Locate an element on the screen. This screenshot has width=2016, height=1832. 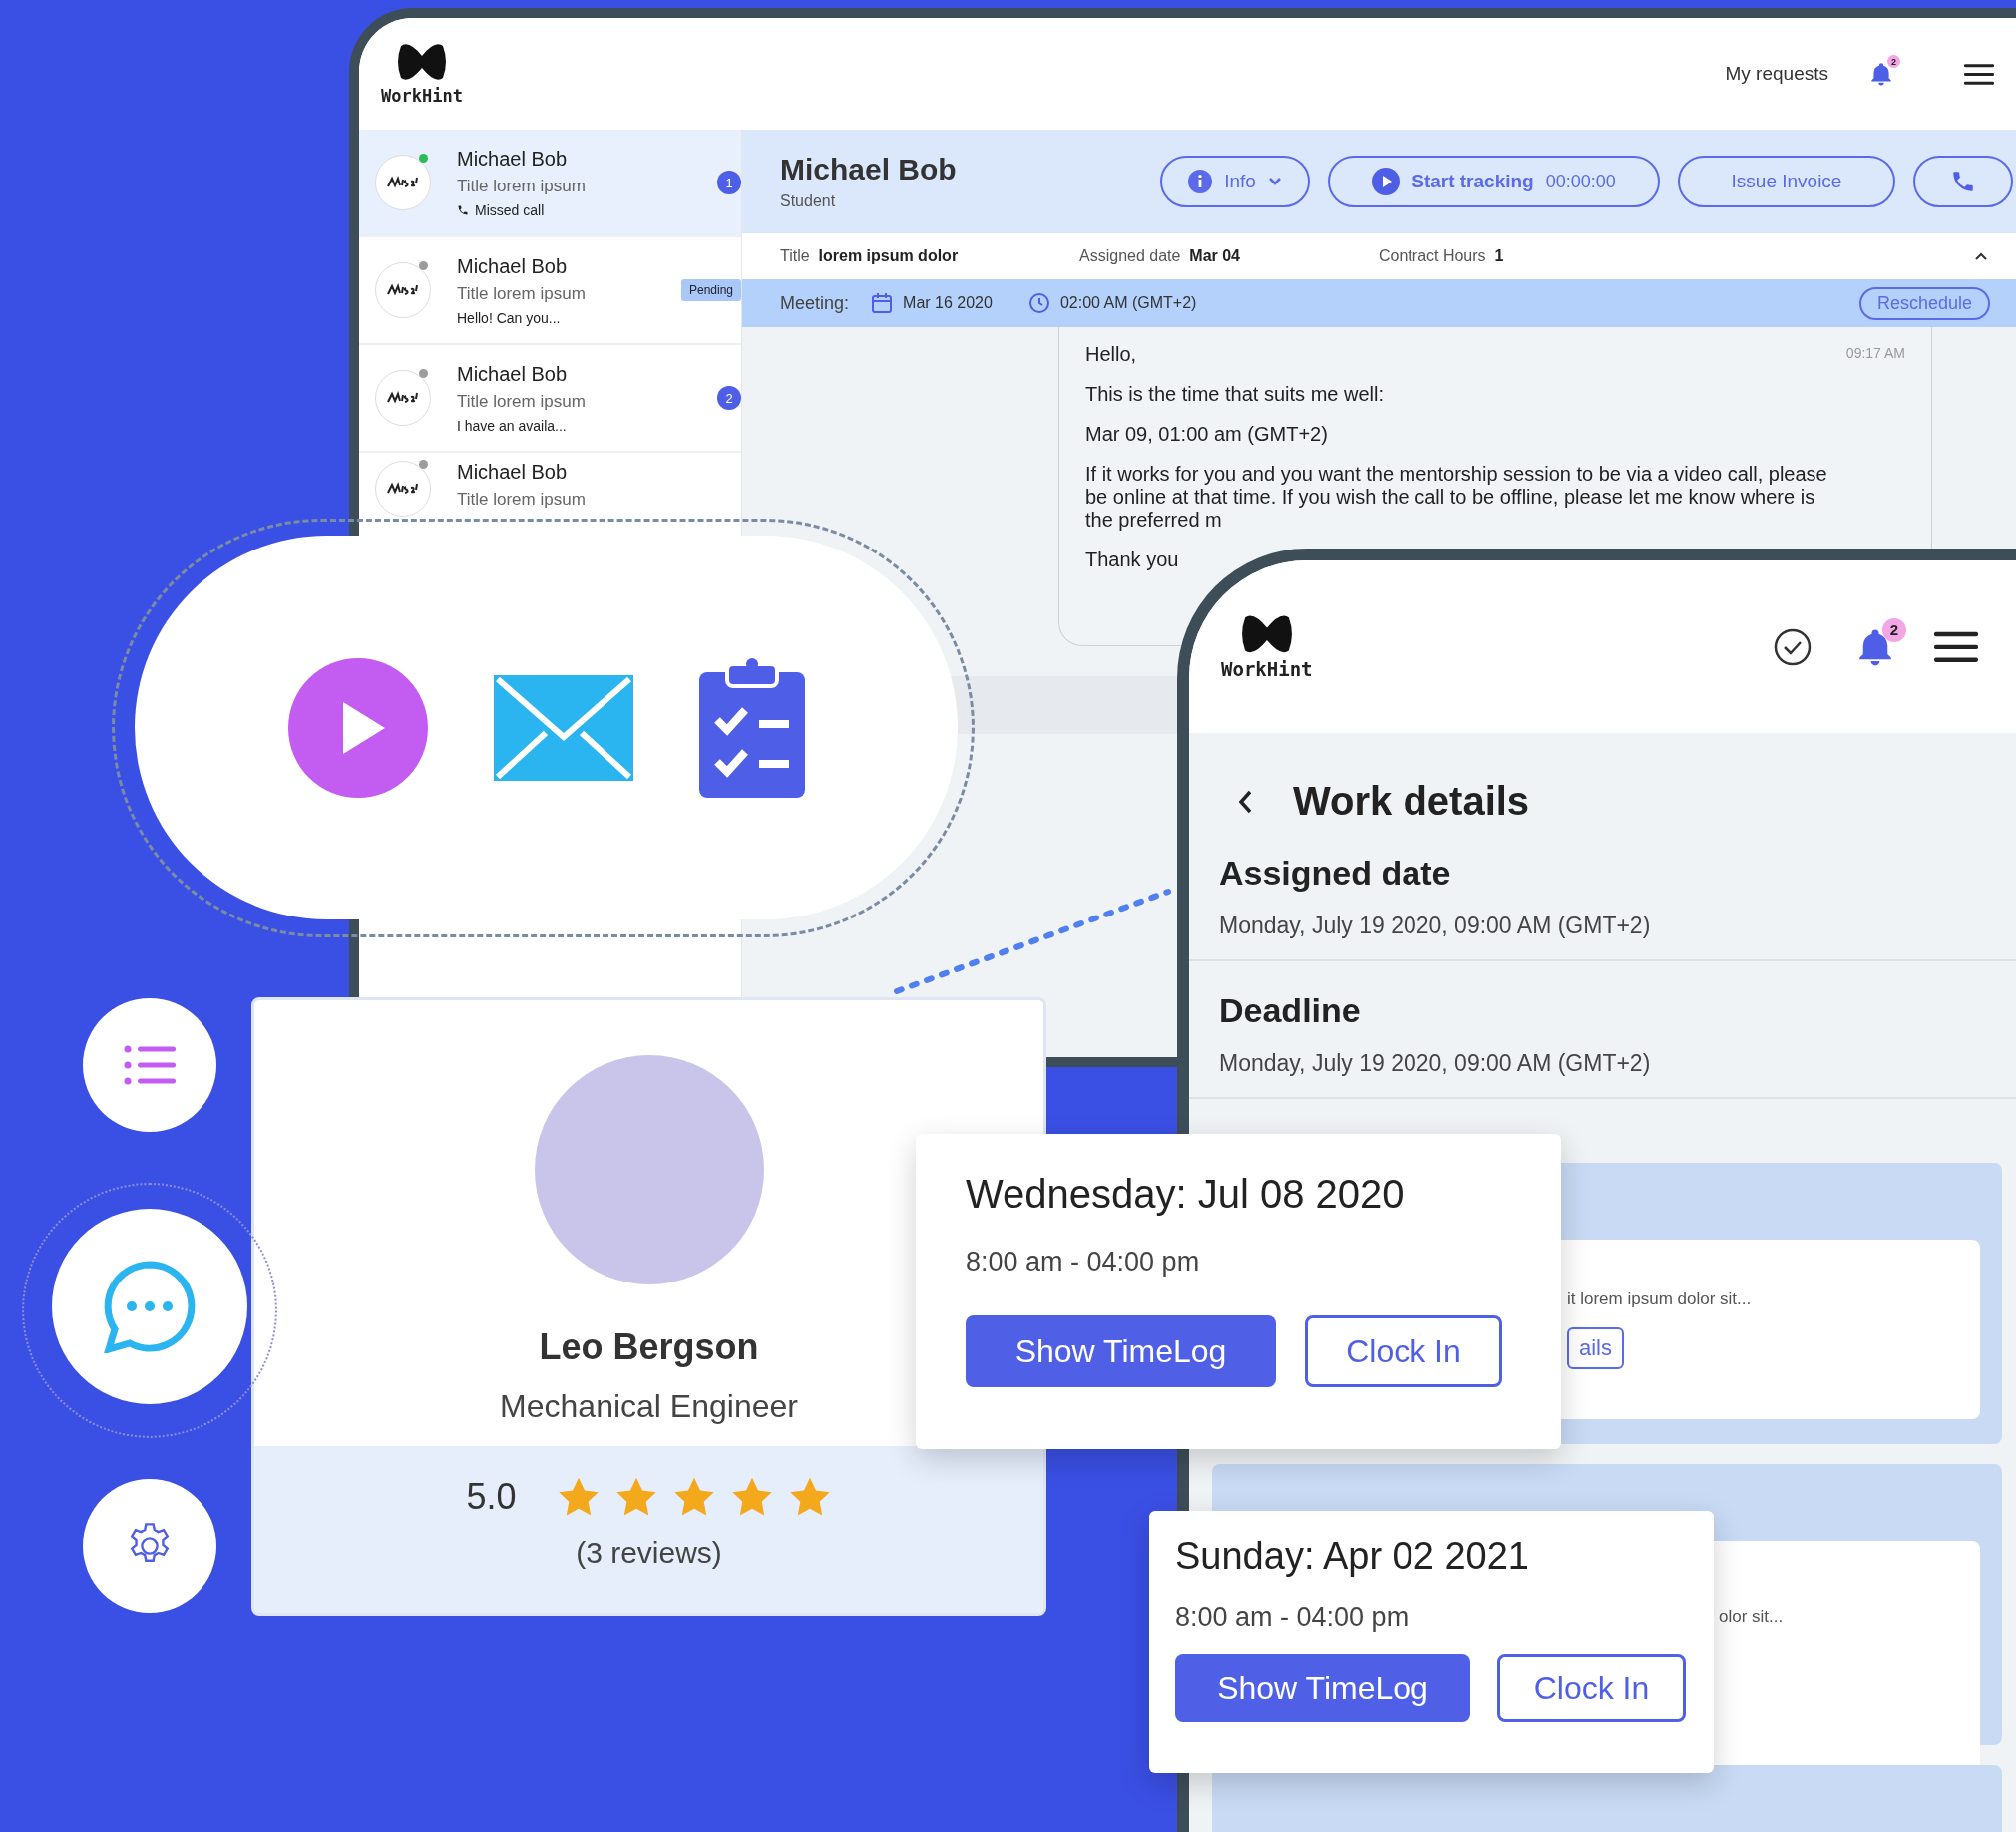
meeting-time: 02:00 AM (GMT+2) is located at coordinates (1128, 303).